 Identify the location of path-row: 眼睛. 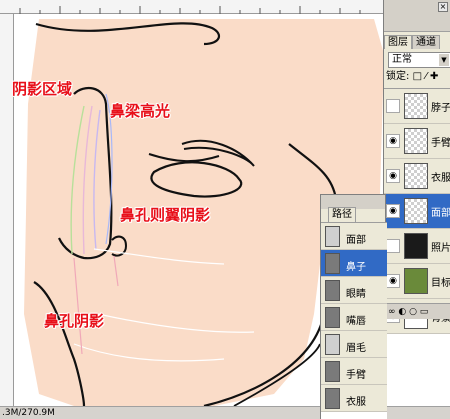
(354, 290).